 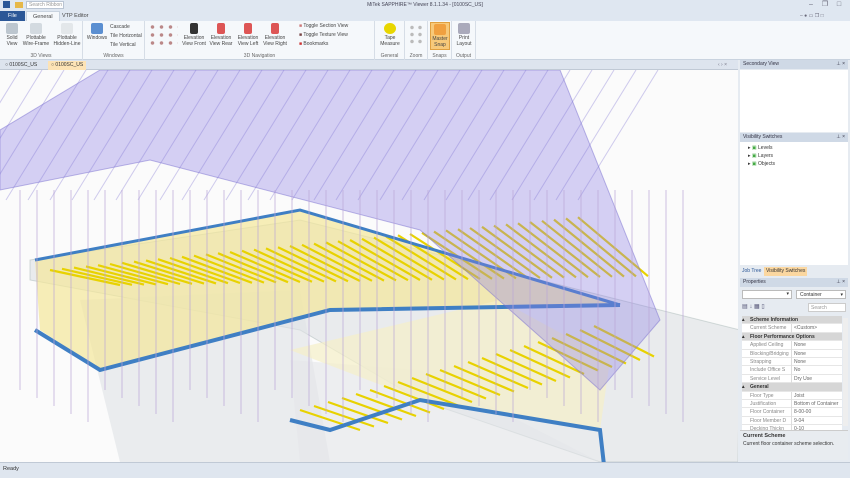 I want to click on elevation-rear-button: Elevation View Rear, so click(x=221, y=35).